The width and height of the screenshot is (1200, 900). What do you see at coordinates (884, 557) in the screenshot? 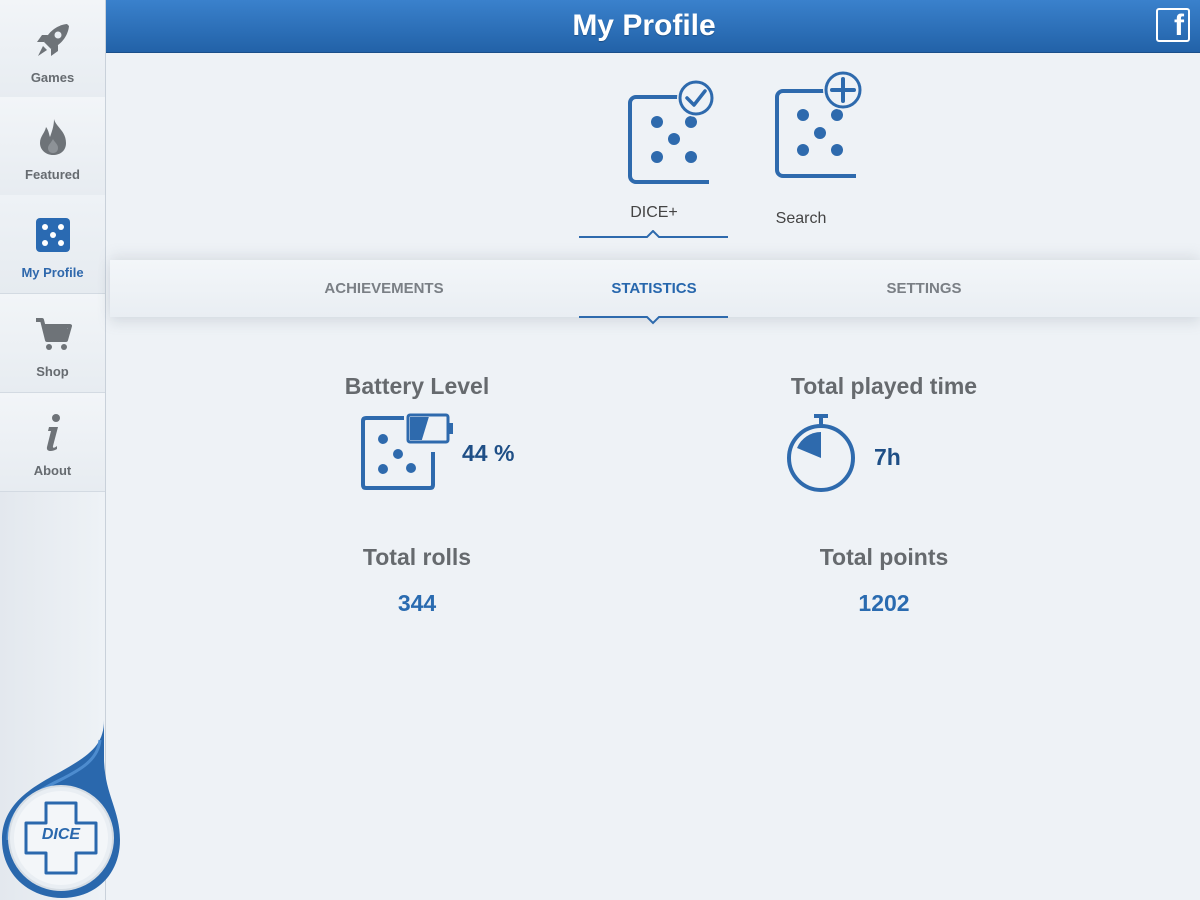
I see `total-points-title: Total points` at bounding box center [884, 557].